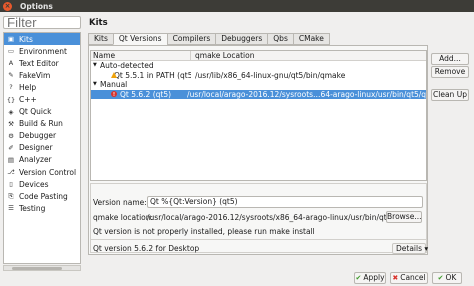  I want to click on sidebar-item-label: Build & Run, so click(41, 124).